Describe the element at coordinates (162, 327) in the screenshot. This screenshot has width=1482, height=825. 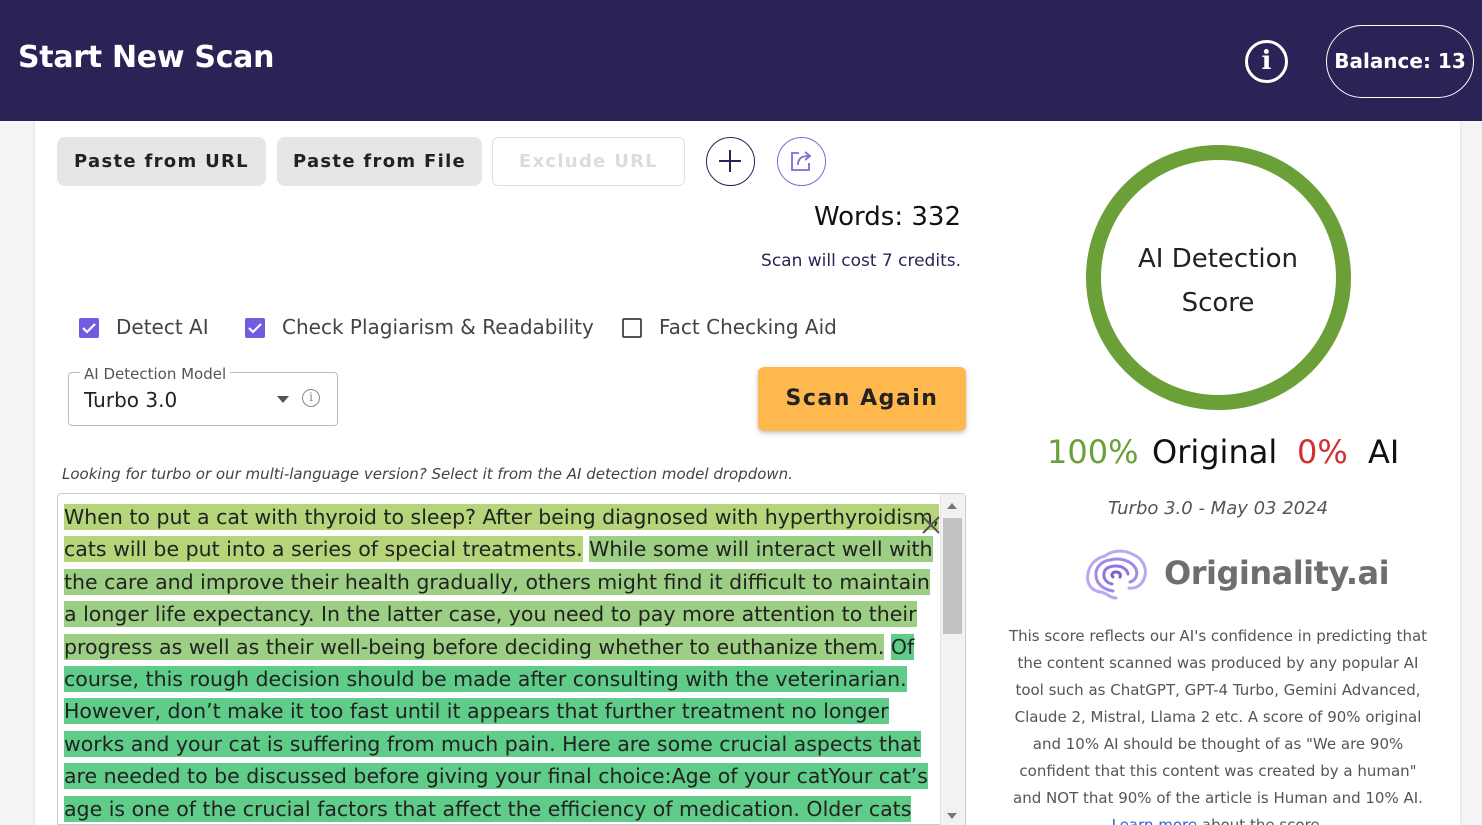
I see `detect-ai-label: Detect AI` at that location.